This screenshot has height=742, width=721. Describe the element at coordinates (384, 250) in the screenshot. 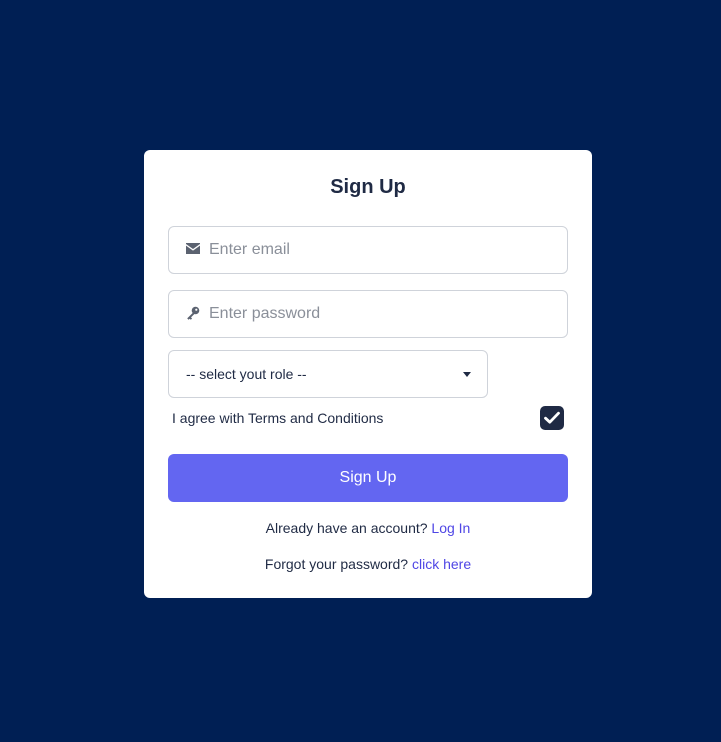

I see `email-input` at that location.